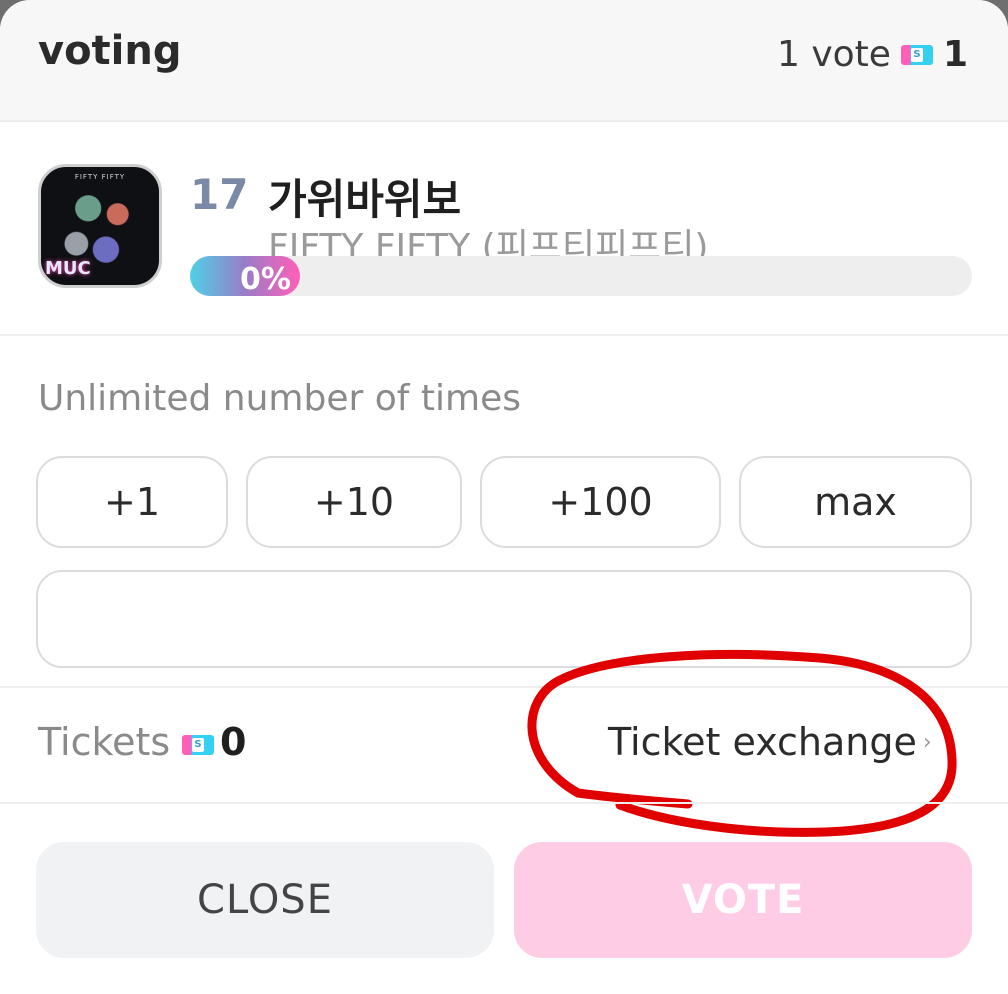  I want to click on ticket-exchange-link: Ticket exchange ›, so click(770, 742).